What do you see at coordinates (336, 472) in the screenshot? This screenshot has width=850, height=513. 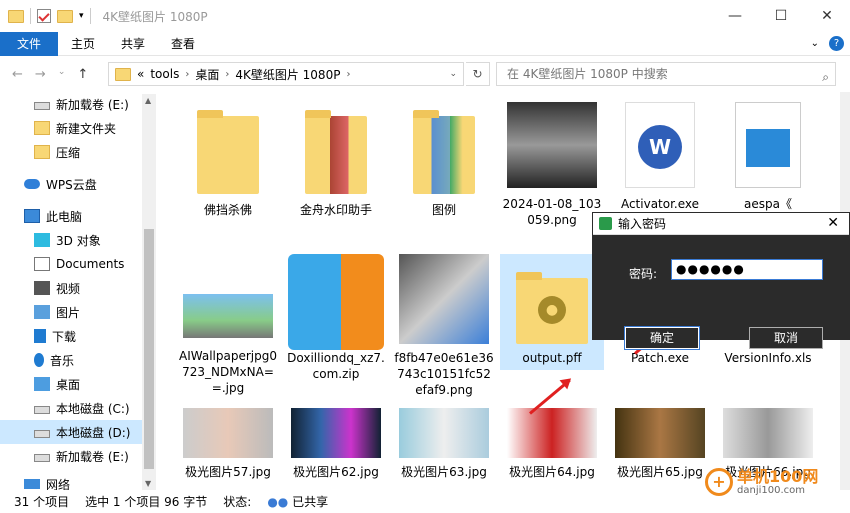 I see `file-name: 极光图片62.jpg` at bounding box center [336, 472].